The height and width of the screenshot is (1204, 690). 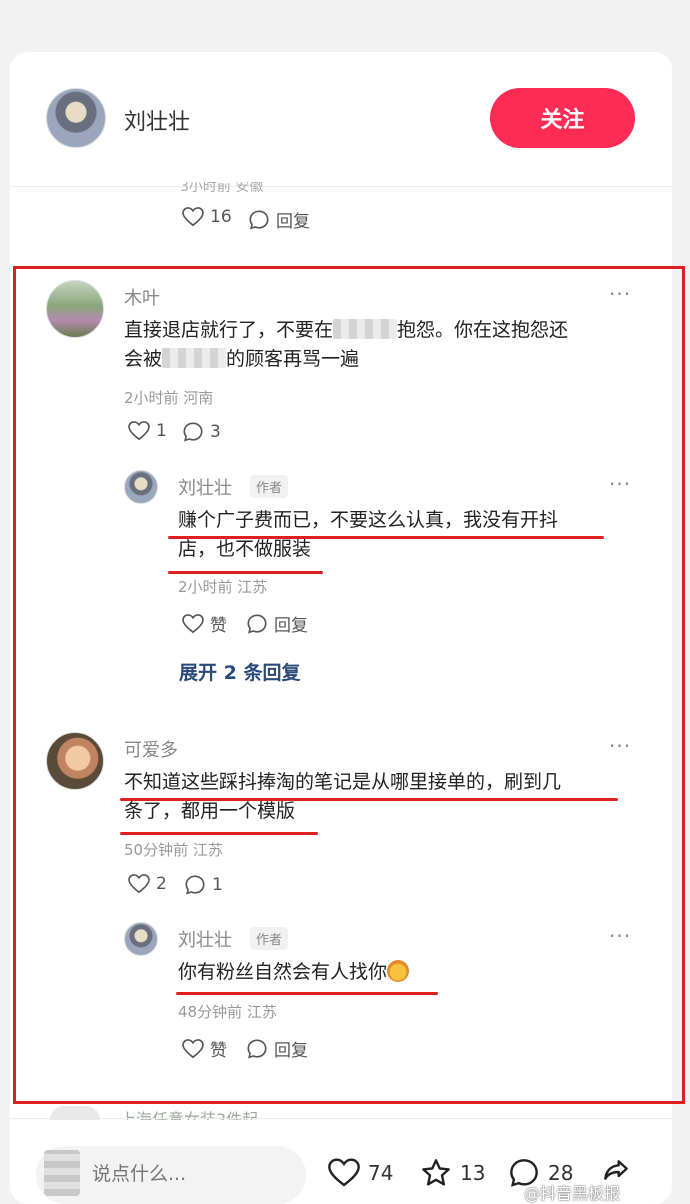 I want to click on emoji-icon, so click(x=398, y=971).